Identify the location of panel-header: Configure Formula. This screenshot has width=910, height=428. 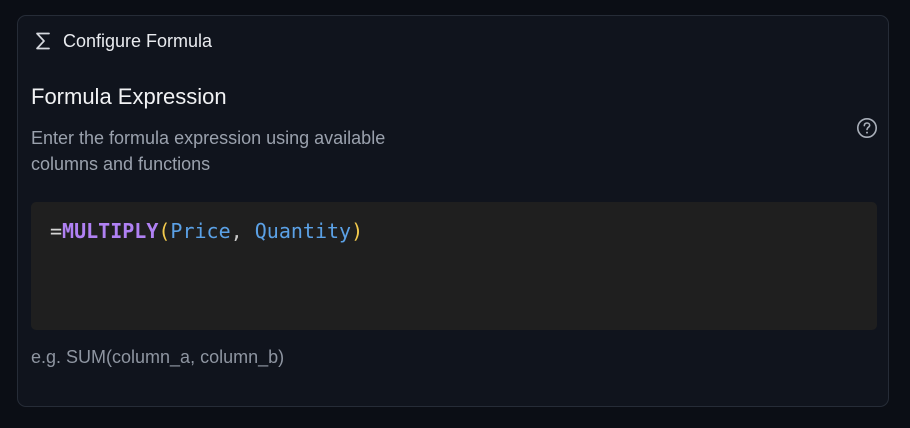
(123, 41).